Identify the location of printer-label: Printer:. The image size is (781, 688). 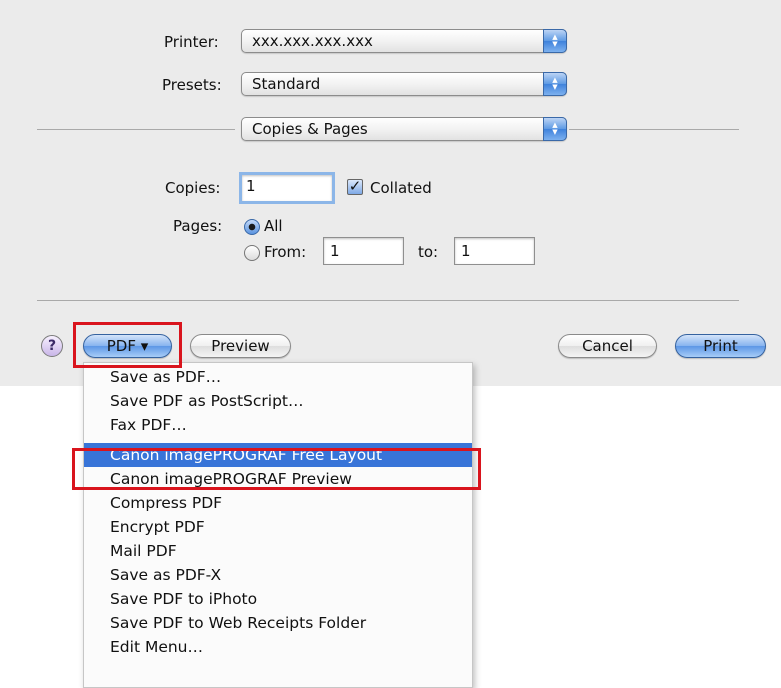
(191, 42).